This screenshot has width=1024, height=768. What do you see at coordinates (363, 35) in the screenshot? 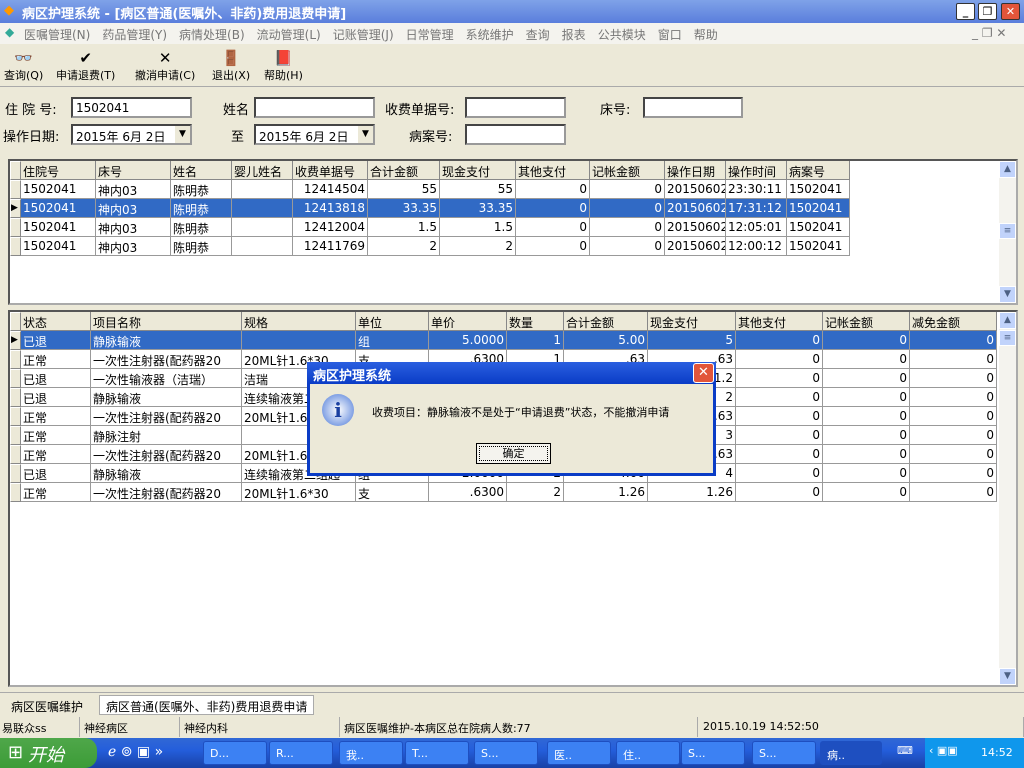
I see `menu-item: 记账管理(J)` at bounding box center [363, 35].